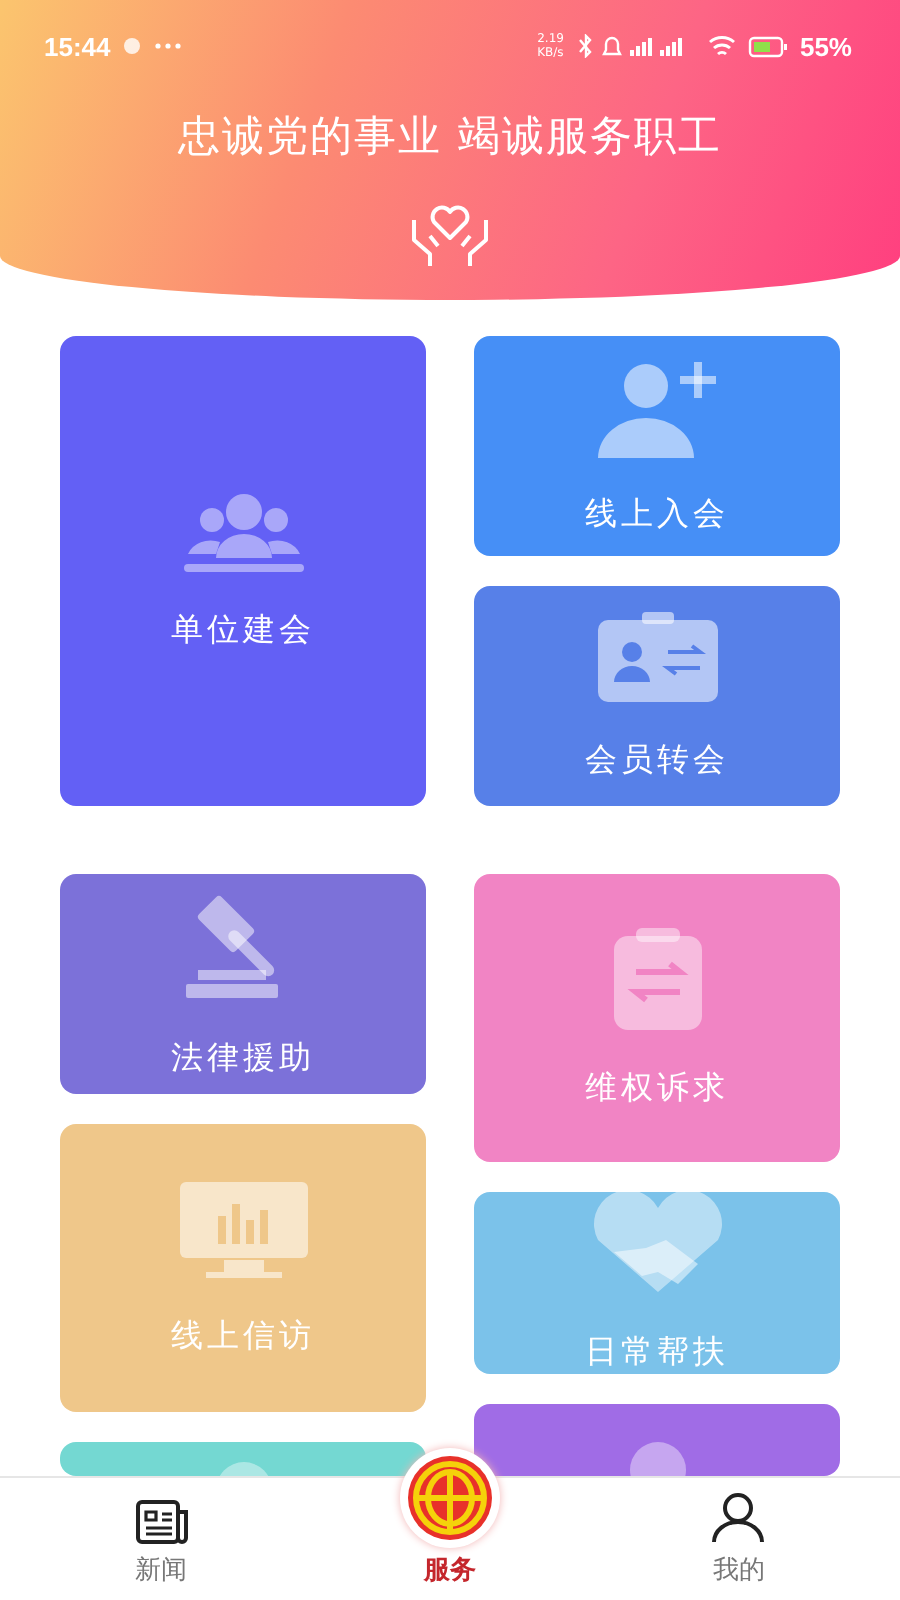 The width and height of the screenshot is (900, 1600). I want to click on id-card-icon, so click(657, 657).